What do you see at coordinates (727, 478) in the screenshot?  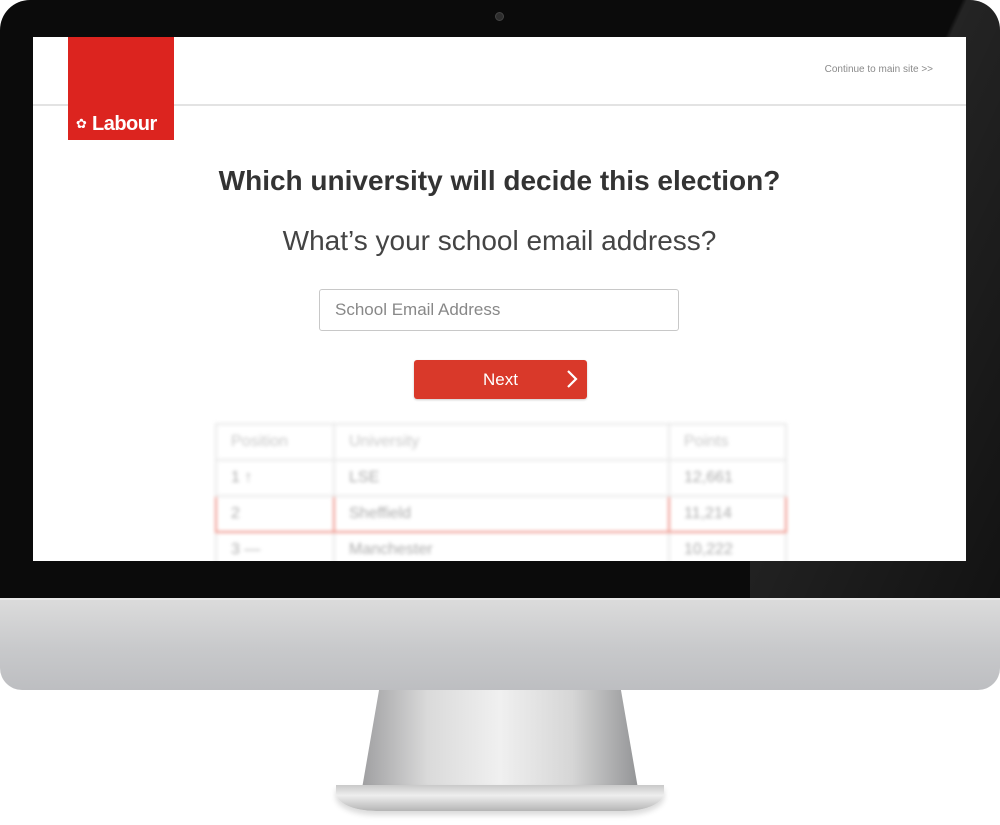 I see `points-cell: 12,661` at bounding box center [727, 478].